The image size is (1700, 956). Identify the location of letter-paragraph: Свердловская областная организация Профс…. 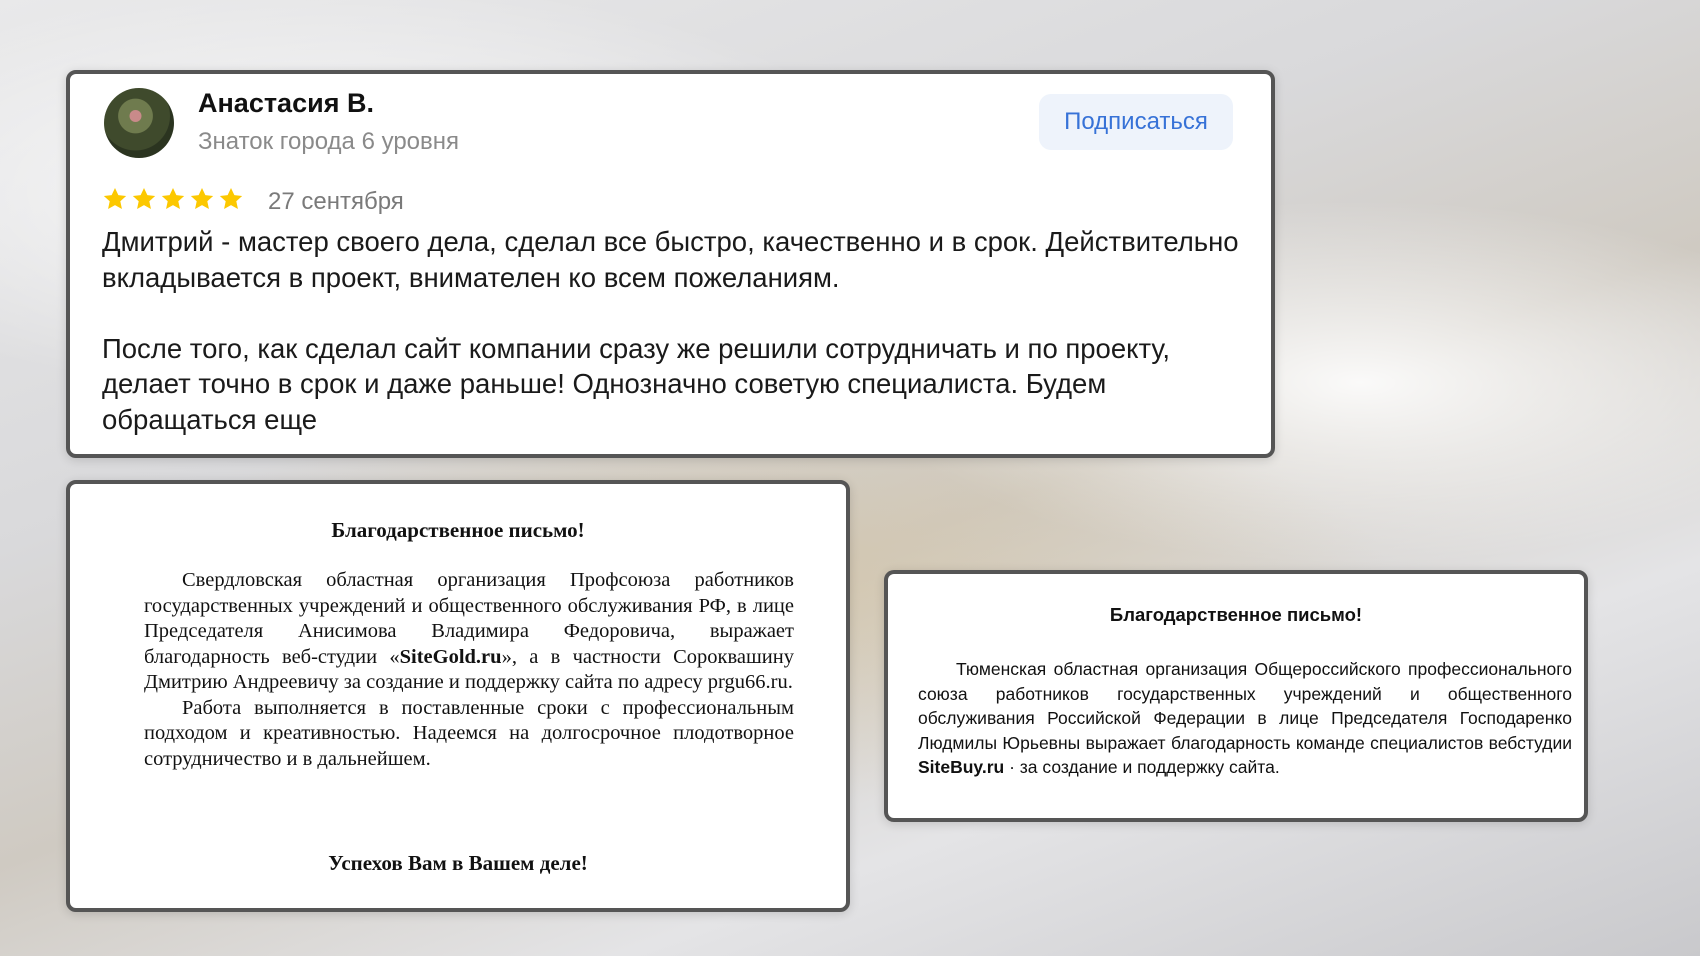
(469, 631).